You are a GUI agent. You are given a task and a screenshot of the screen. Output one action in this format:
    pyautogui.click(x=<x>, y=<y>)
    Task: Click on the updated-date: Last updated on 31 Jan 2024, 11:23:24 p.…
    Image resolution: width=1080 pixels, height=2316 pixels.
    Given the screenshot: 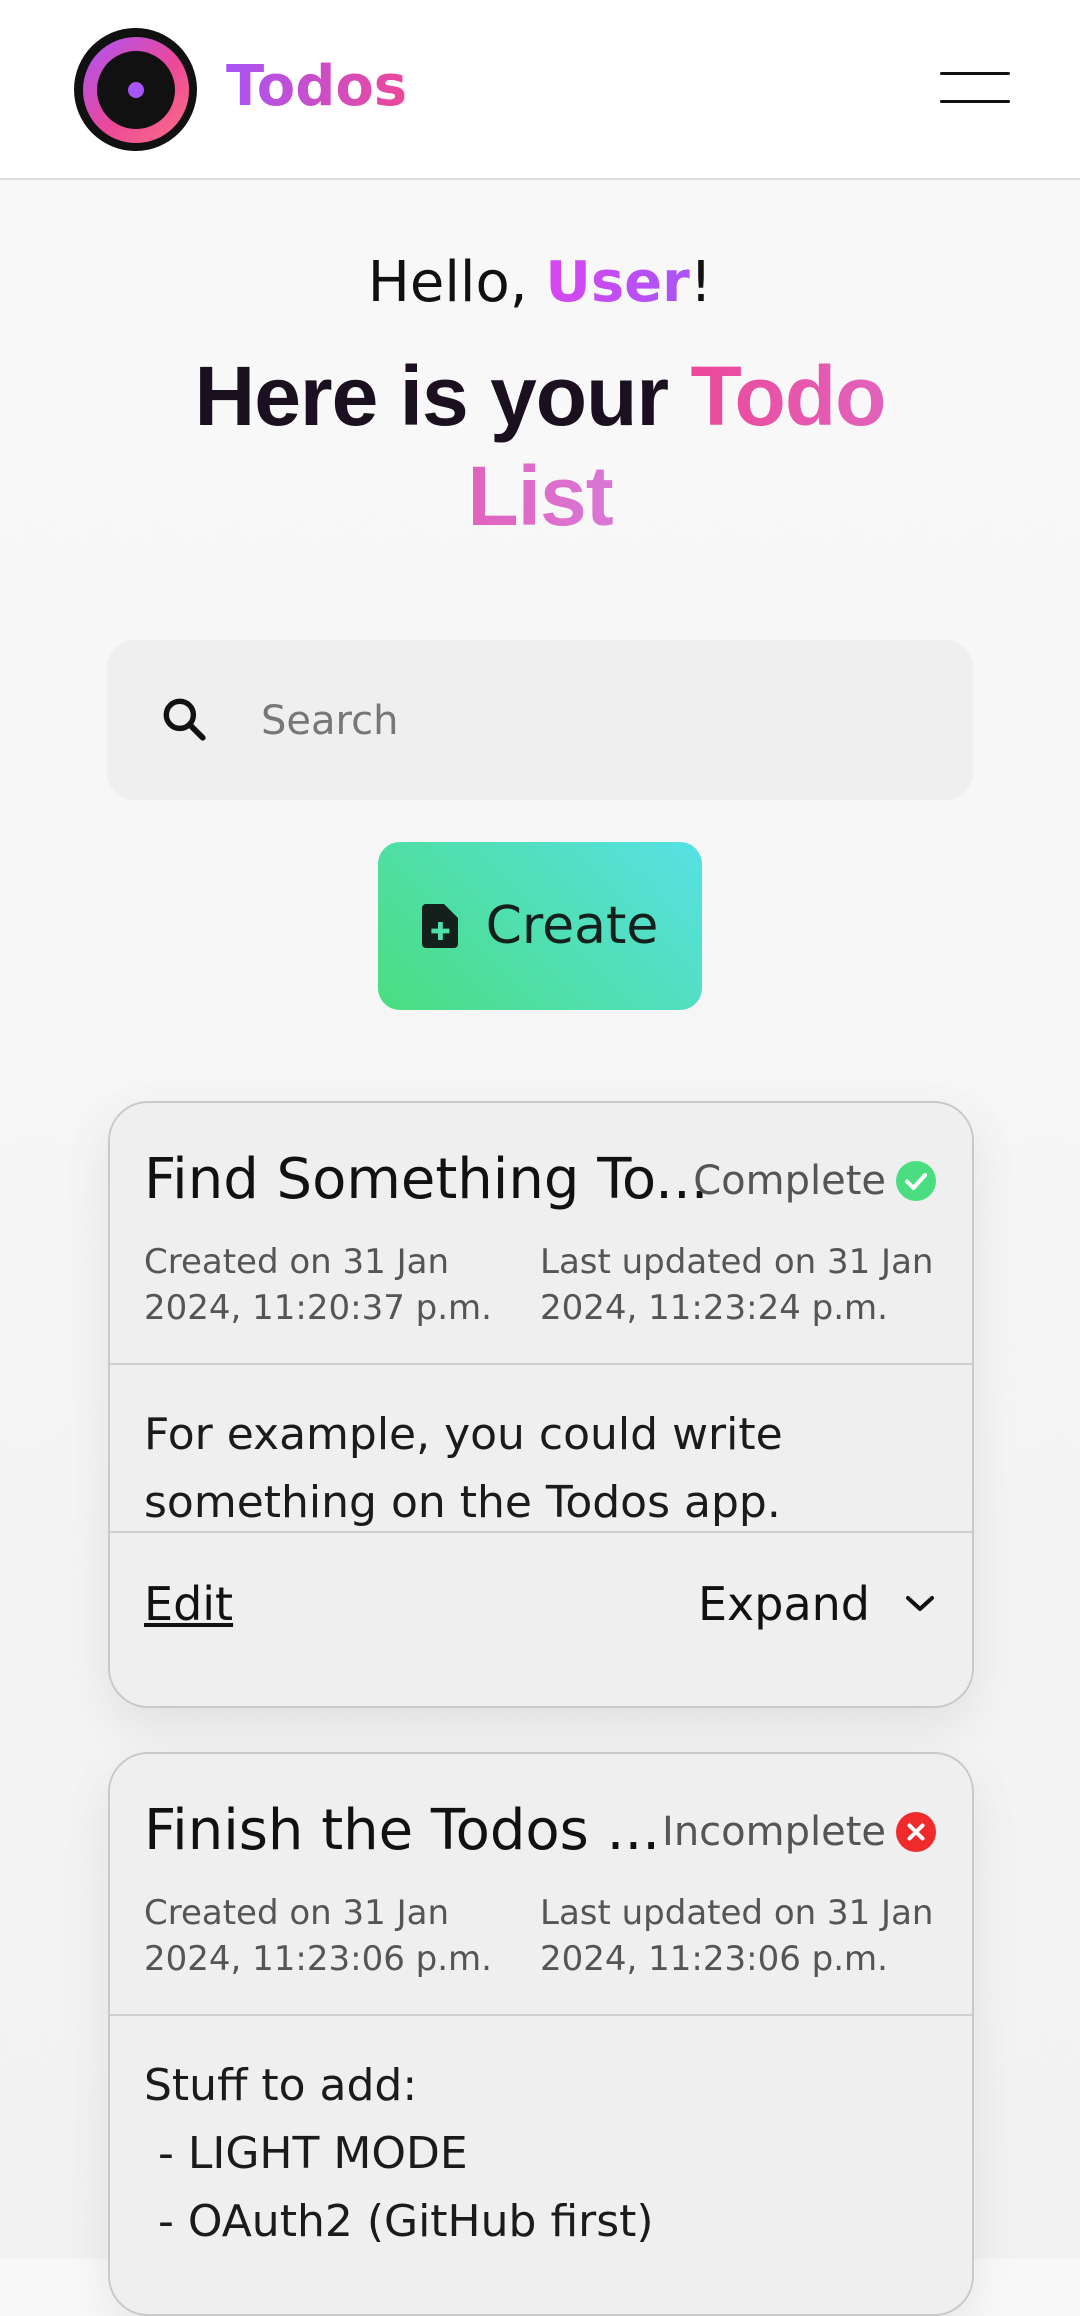 What is the action you would take?
    pyautogui.click(x=737, y=1285)
    